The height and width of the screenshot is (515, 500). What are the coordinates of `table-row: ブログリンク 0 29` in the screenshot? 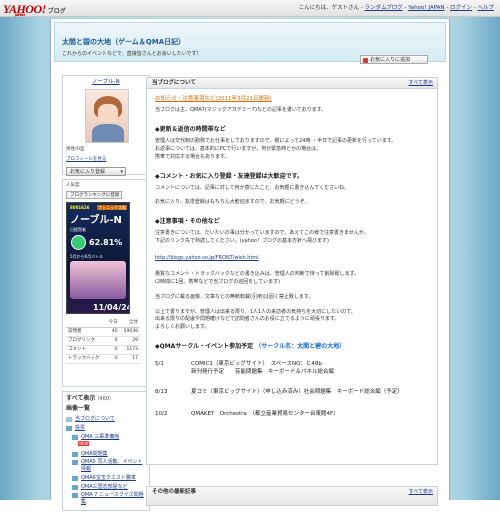 It's located at (103, 341).